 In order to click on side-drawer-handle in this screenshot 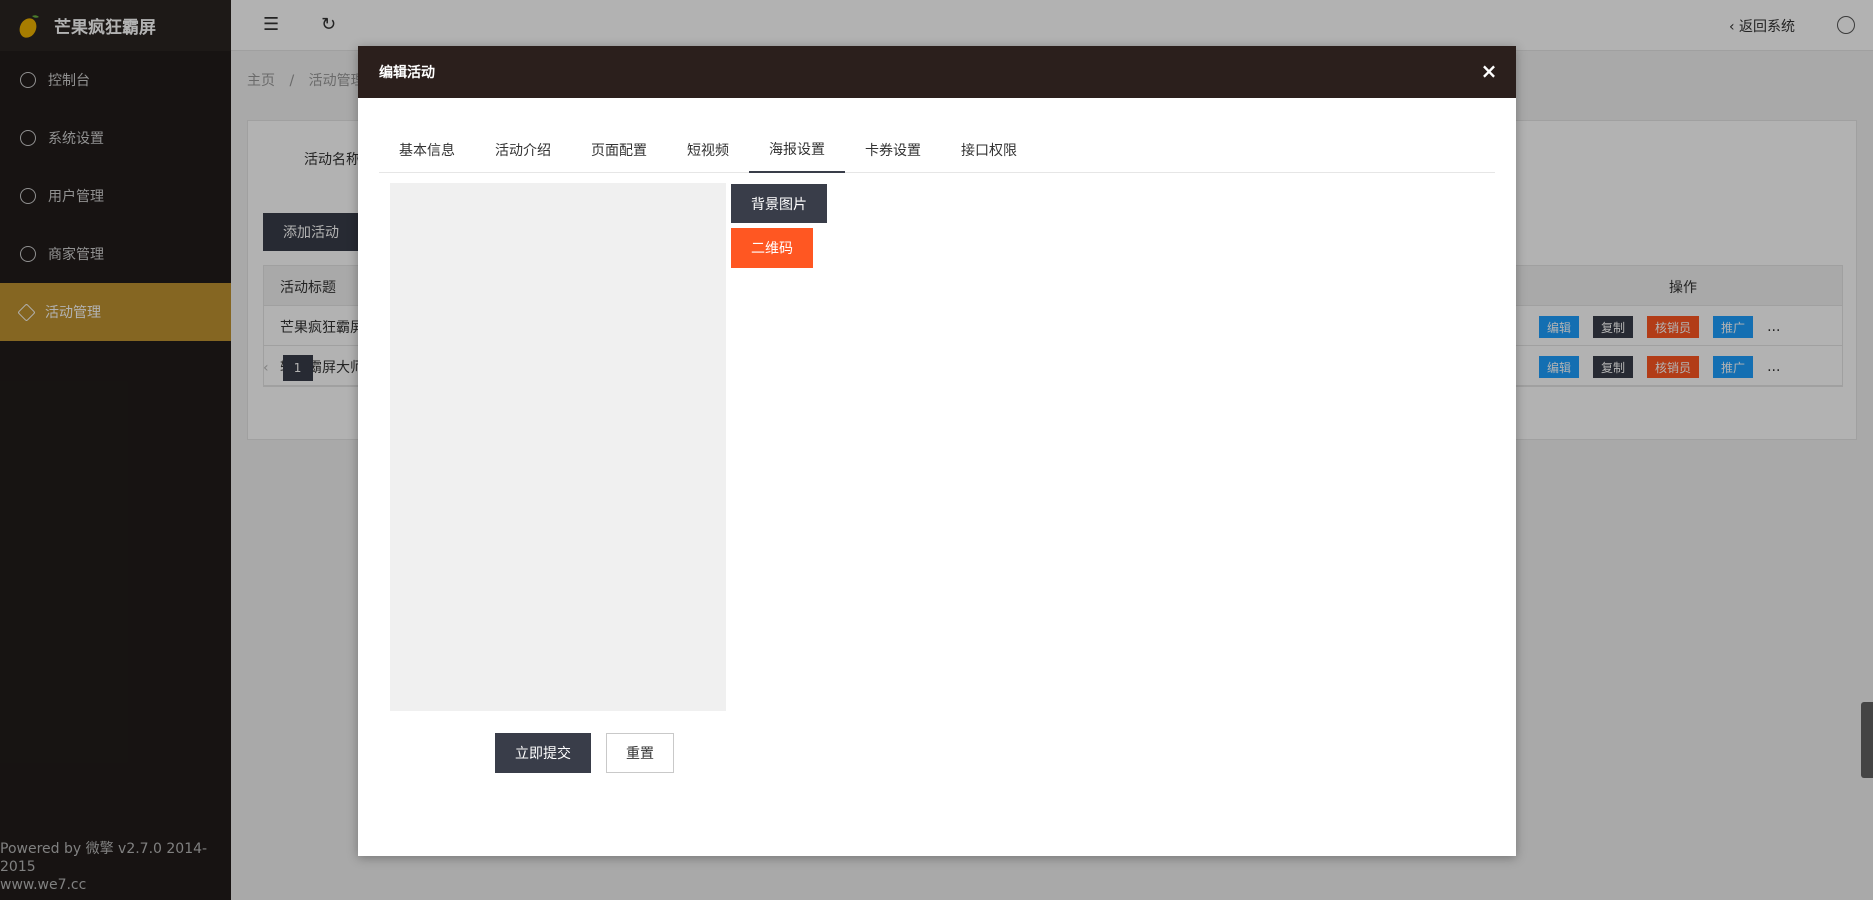, I will do `click(1867, 740)`.